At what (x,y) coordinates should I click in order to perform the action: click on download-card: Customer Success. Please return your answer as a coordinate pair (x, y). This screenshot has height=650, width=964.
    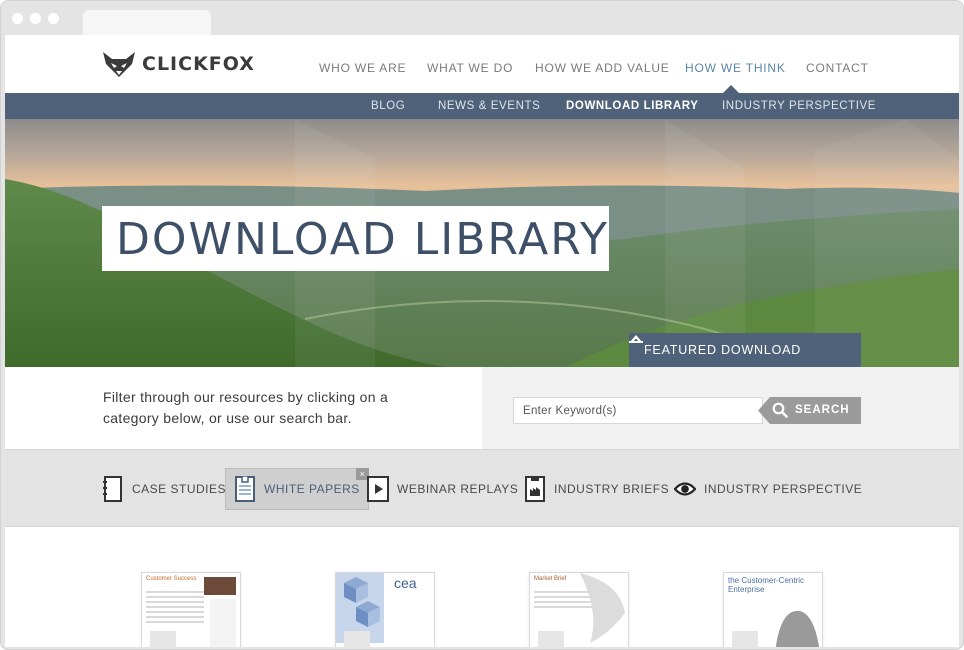
    Looking at the image, I should click on (191, 609).